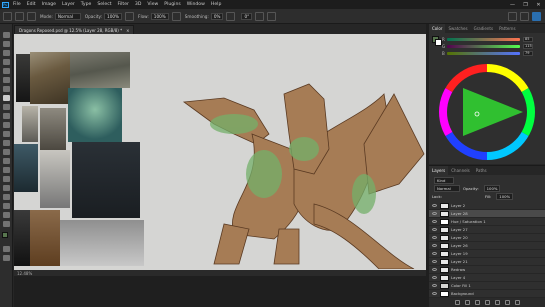  What do you see at coordinates (272, 16) in the screenshot?
I see `symmetry-icon` at bounding box center [272, 16].